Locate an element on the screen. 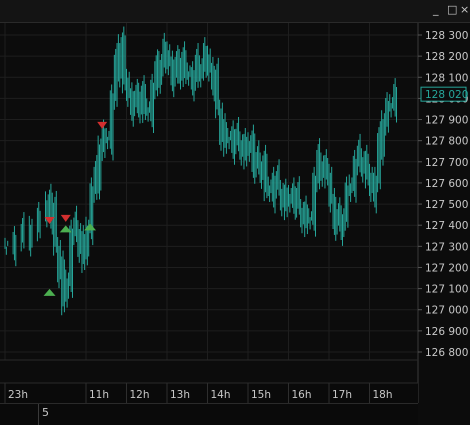  y-tick-label: 128 200 is located at coordinates (446, 57).